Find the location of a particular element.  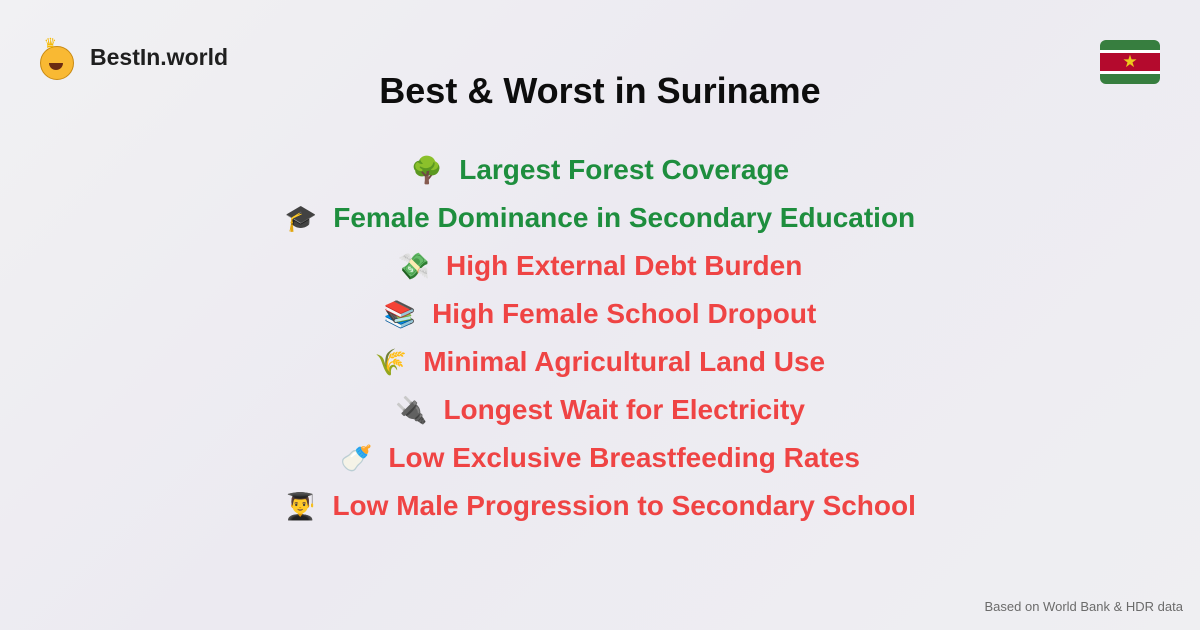

books-icon: 📚 is located at coordinates (400, 313).